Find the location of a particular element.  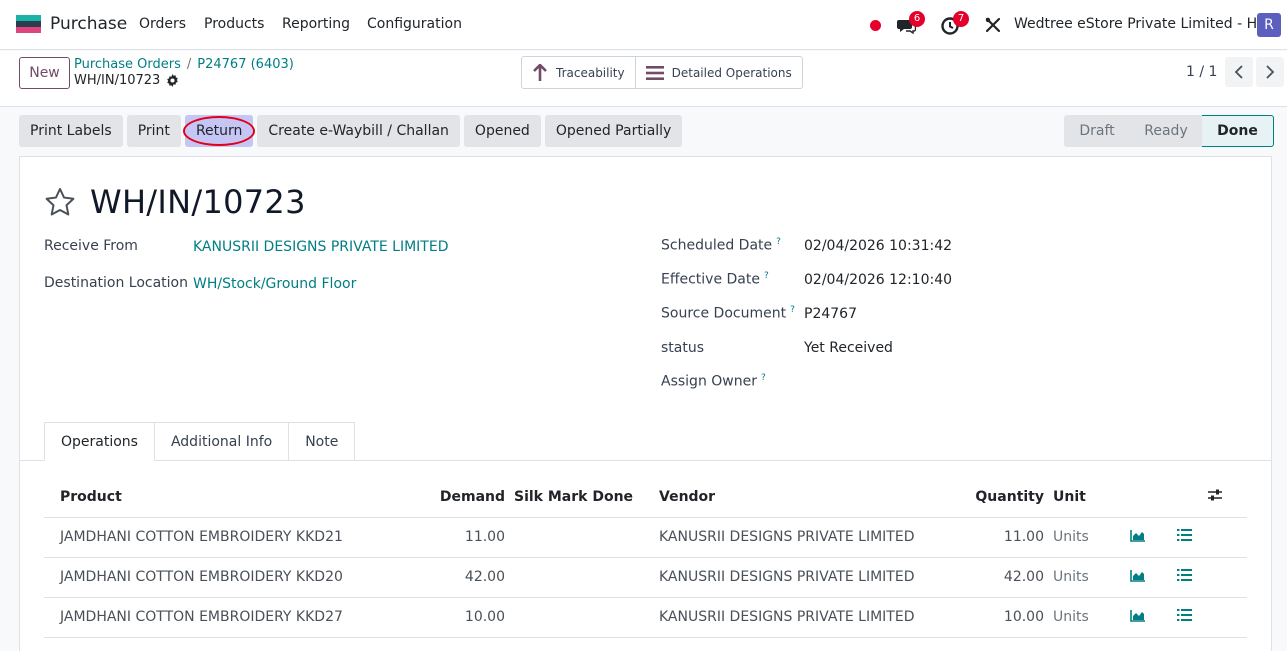

pager-previous-button is located at coordinates (1239, 72).